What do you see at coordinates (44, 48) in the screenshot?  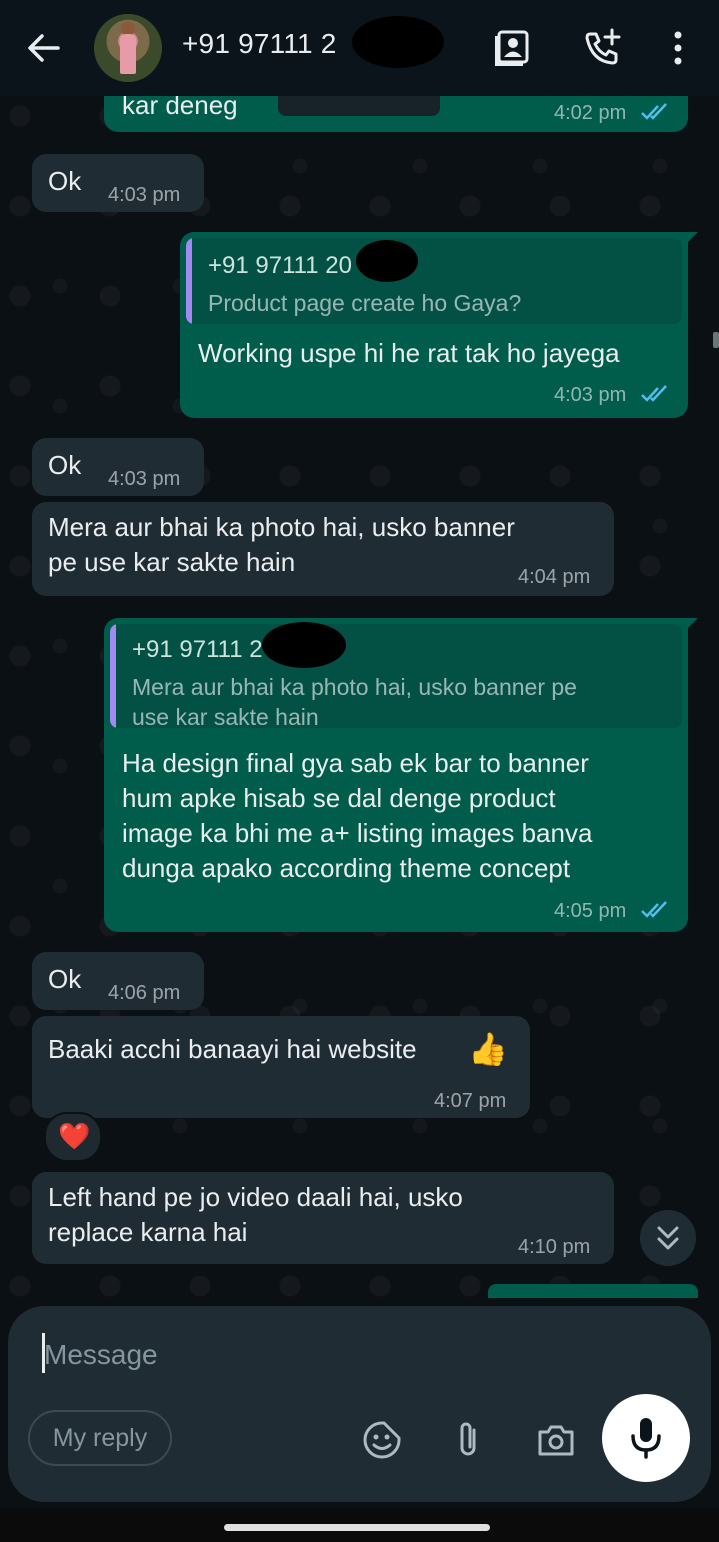 I see `back-arrow-icon` at bounding box center [44, 48].